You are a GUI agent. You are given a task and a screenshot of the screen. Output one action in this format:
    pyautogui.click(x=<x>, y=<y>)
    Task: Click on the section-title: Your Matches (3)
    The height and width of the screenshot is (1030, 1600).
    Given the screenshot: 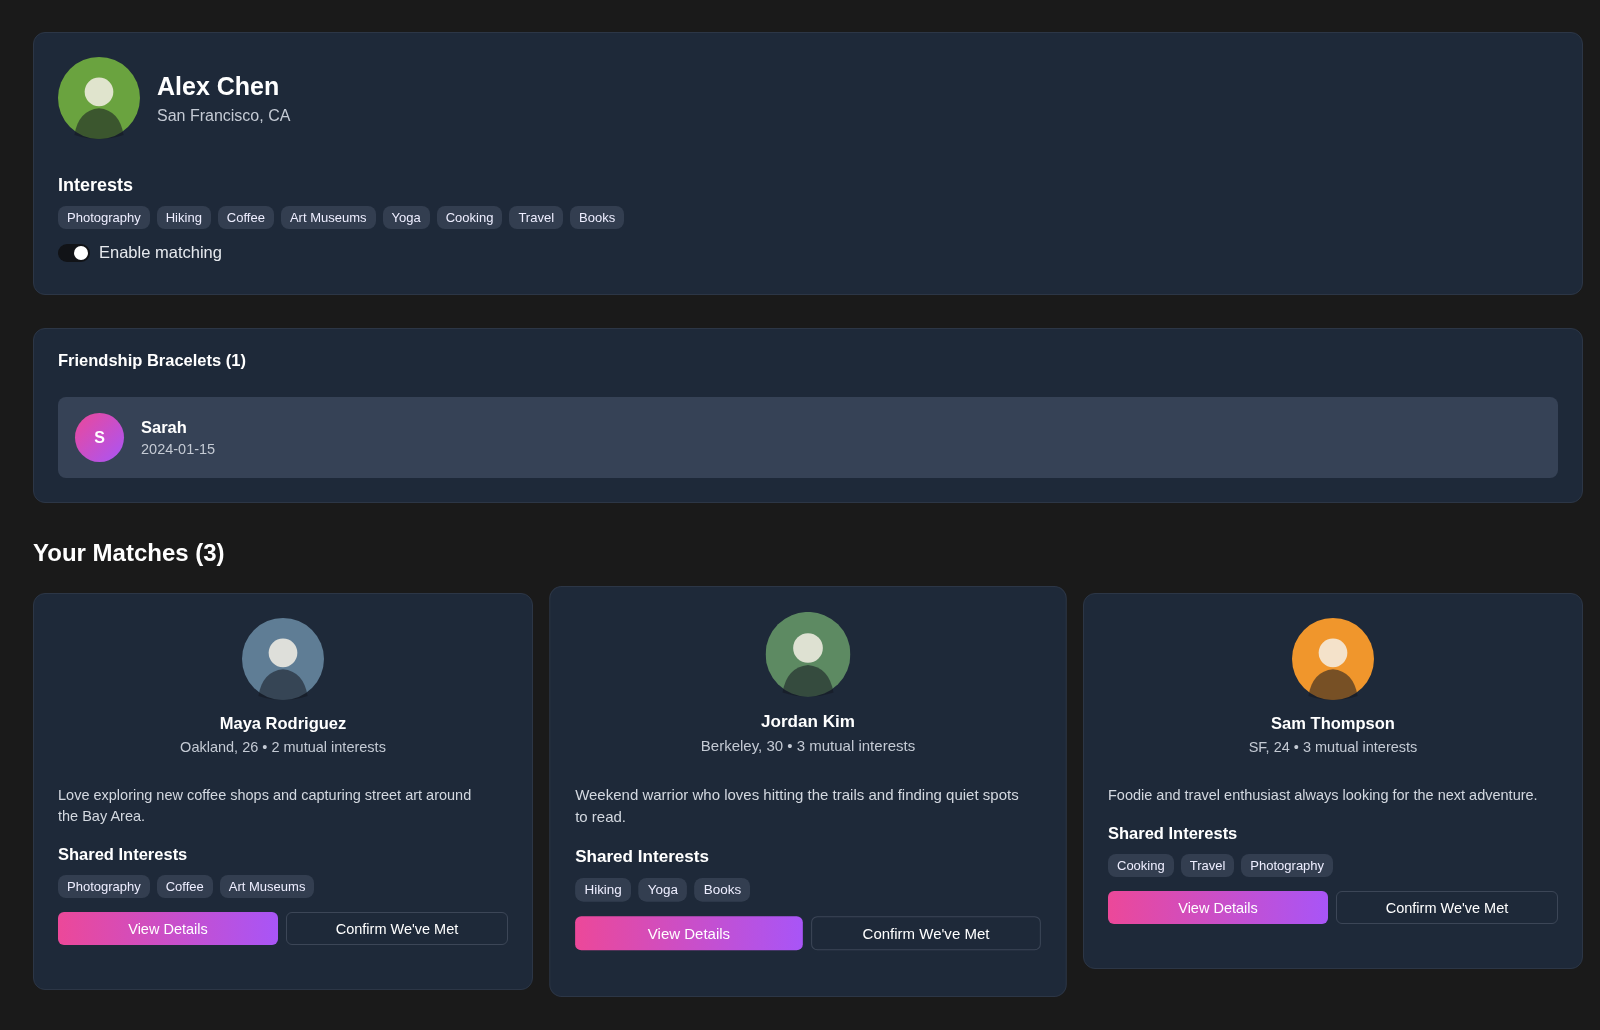 What is the action you would take?
    pyautogui.click(x=129, y=553)
    